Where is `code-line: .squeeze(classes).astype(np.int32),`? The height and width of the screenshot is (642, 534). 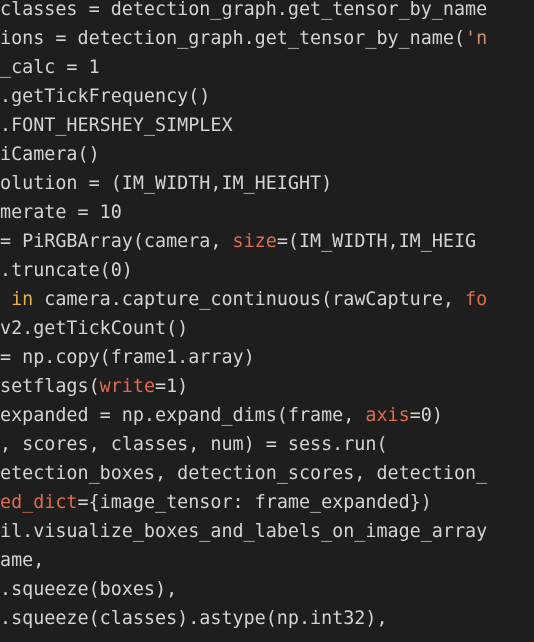 code-line: .squeeze(classes).astype(np.int32), is located at coordinates (194, 618).